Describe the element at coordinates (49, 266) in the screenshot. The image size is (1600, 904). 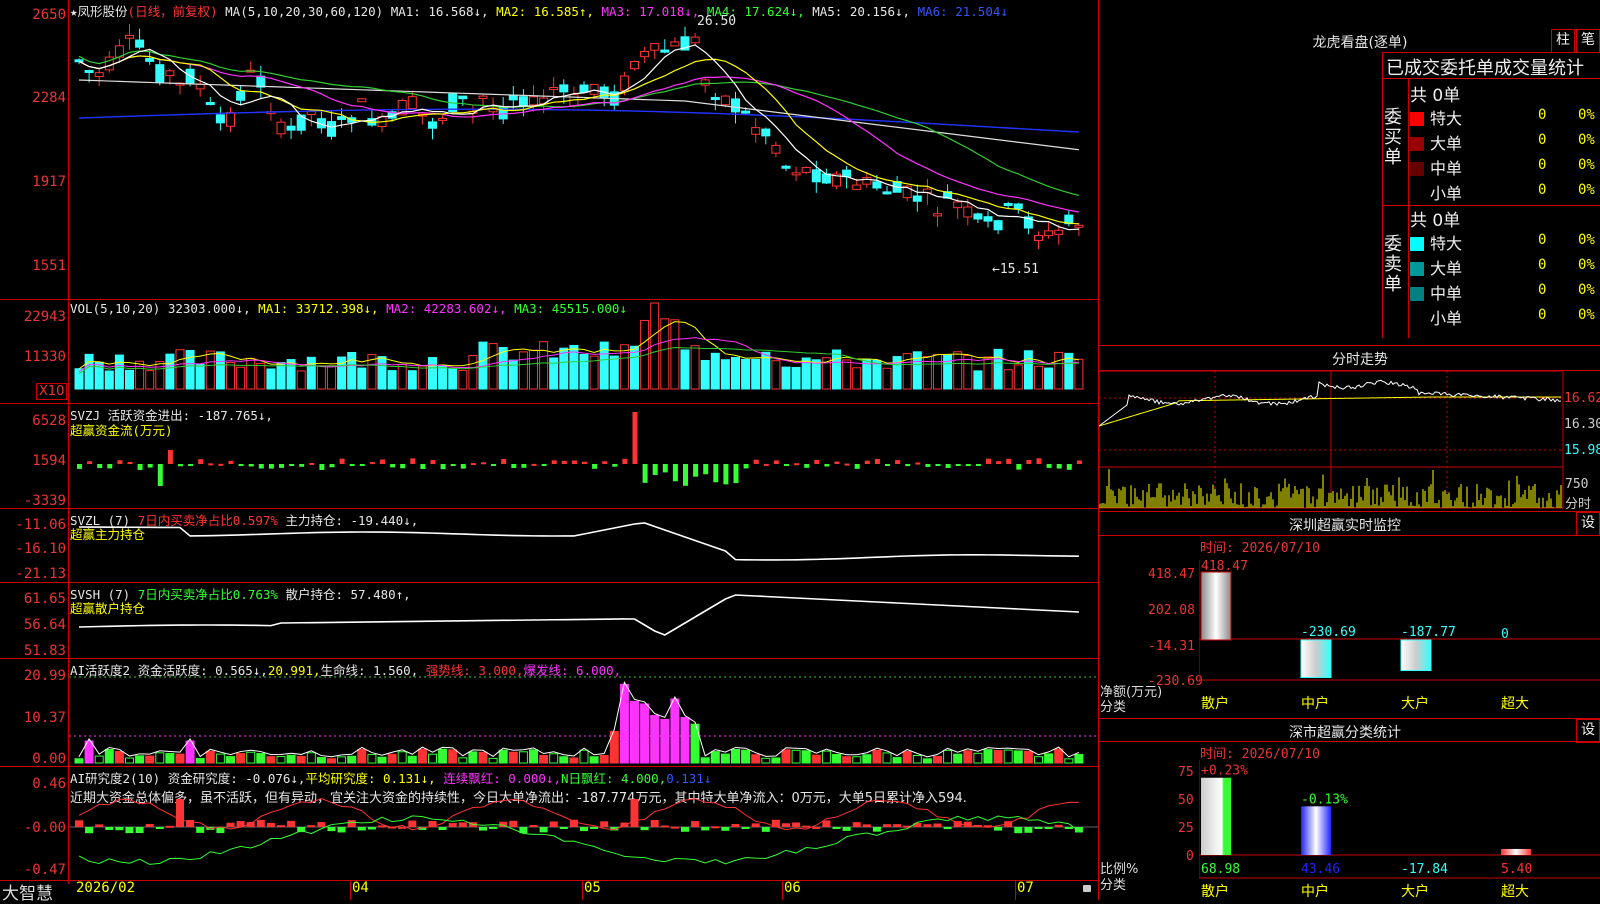
I see `price-tick-4: 1551` at that location.